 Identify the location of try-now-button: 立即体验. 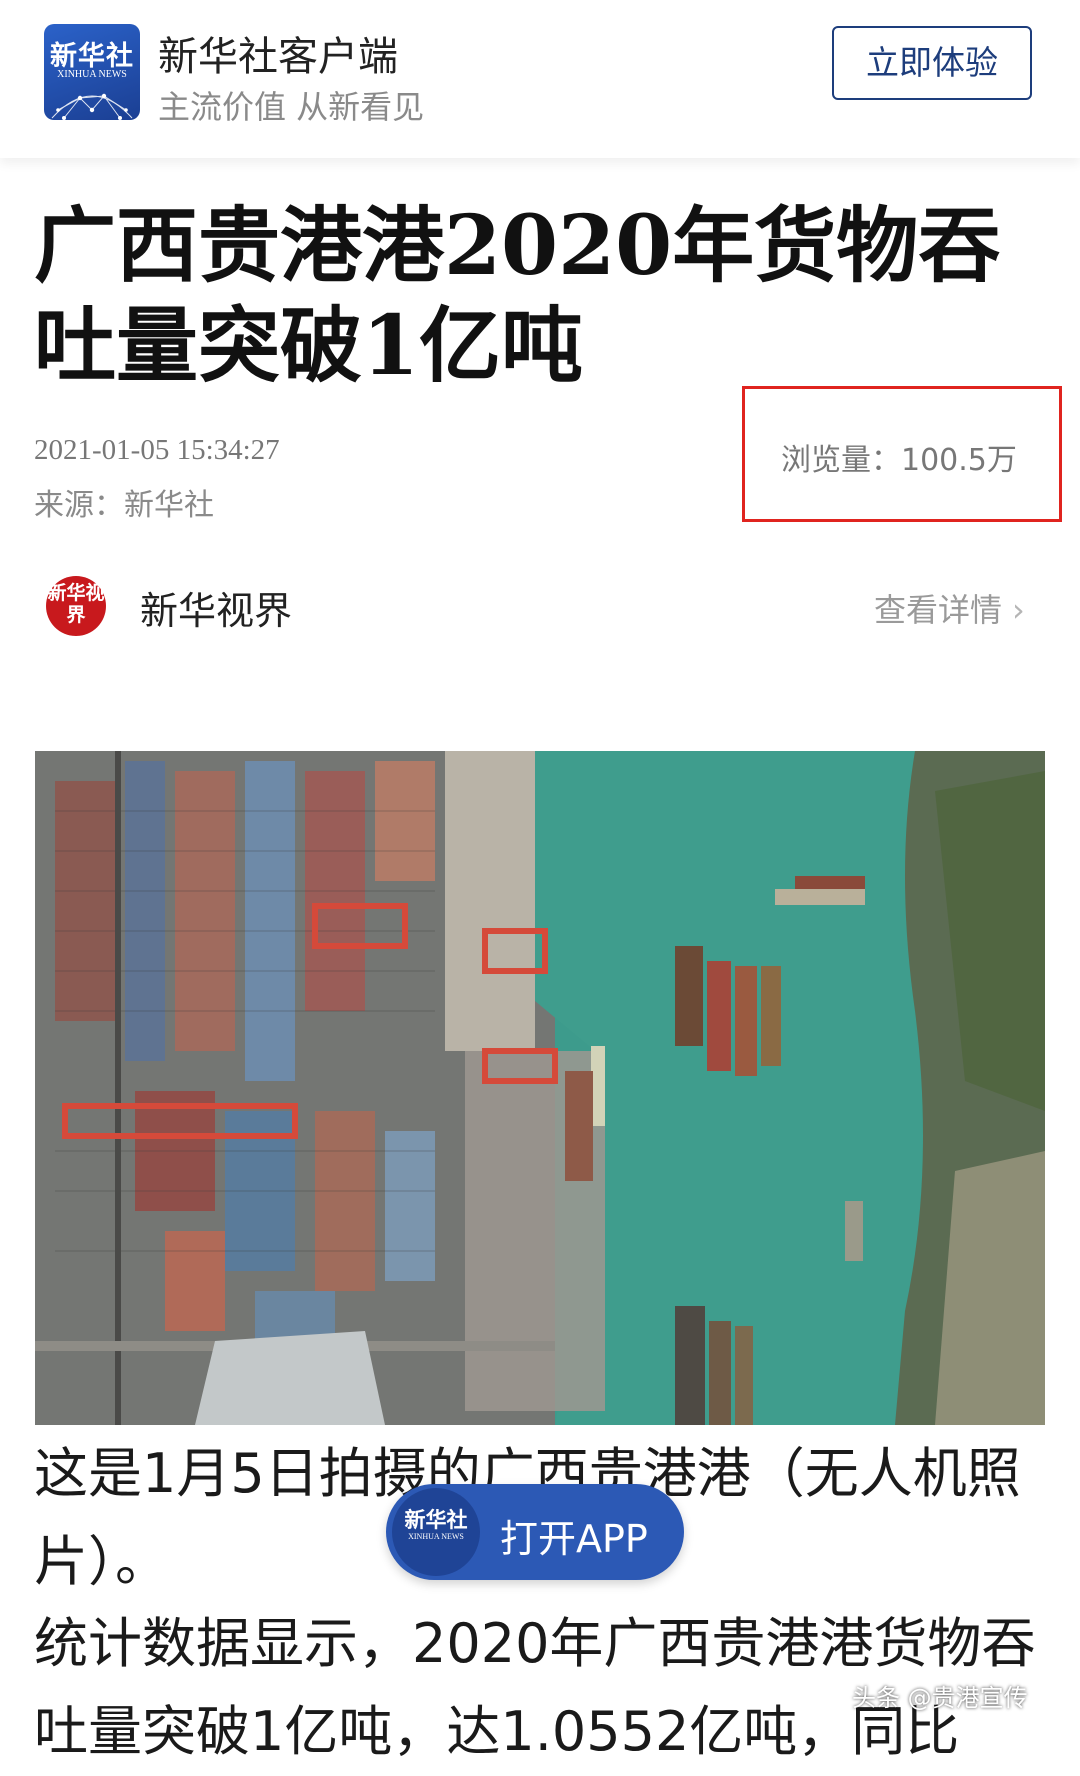
(932, 63).